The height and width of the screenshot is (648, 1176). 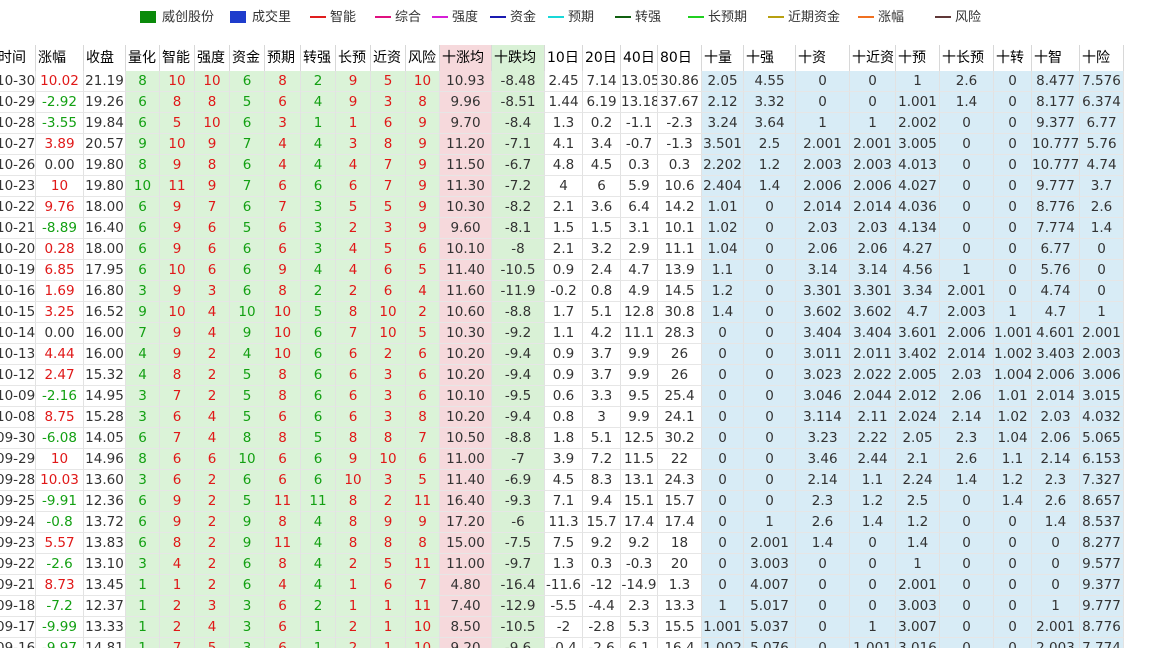 What do you see at coordinates (770, 123) in the screenshot?
I see `table-cell: 3.64` at bounding box center [770, 123].